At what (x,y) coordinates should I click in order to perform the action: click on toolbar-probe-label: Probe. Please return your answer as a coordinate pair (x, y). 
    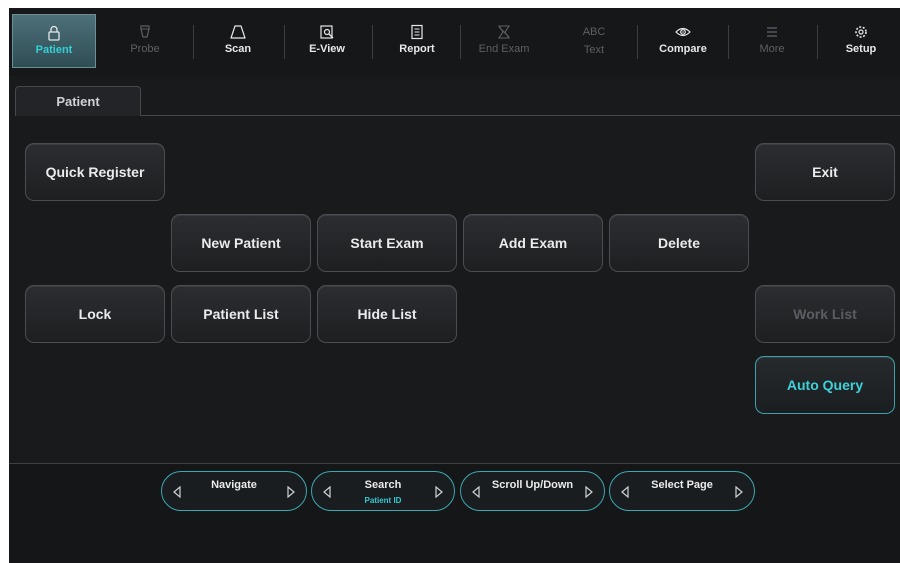
    Looking at the image, I should click on (145, 49).